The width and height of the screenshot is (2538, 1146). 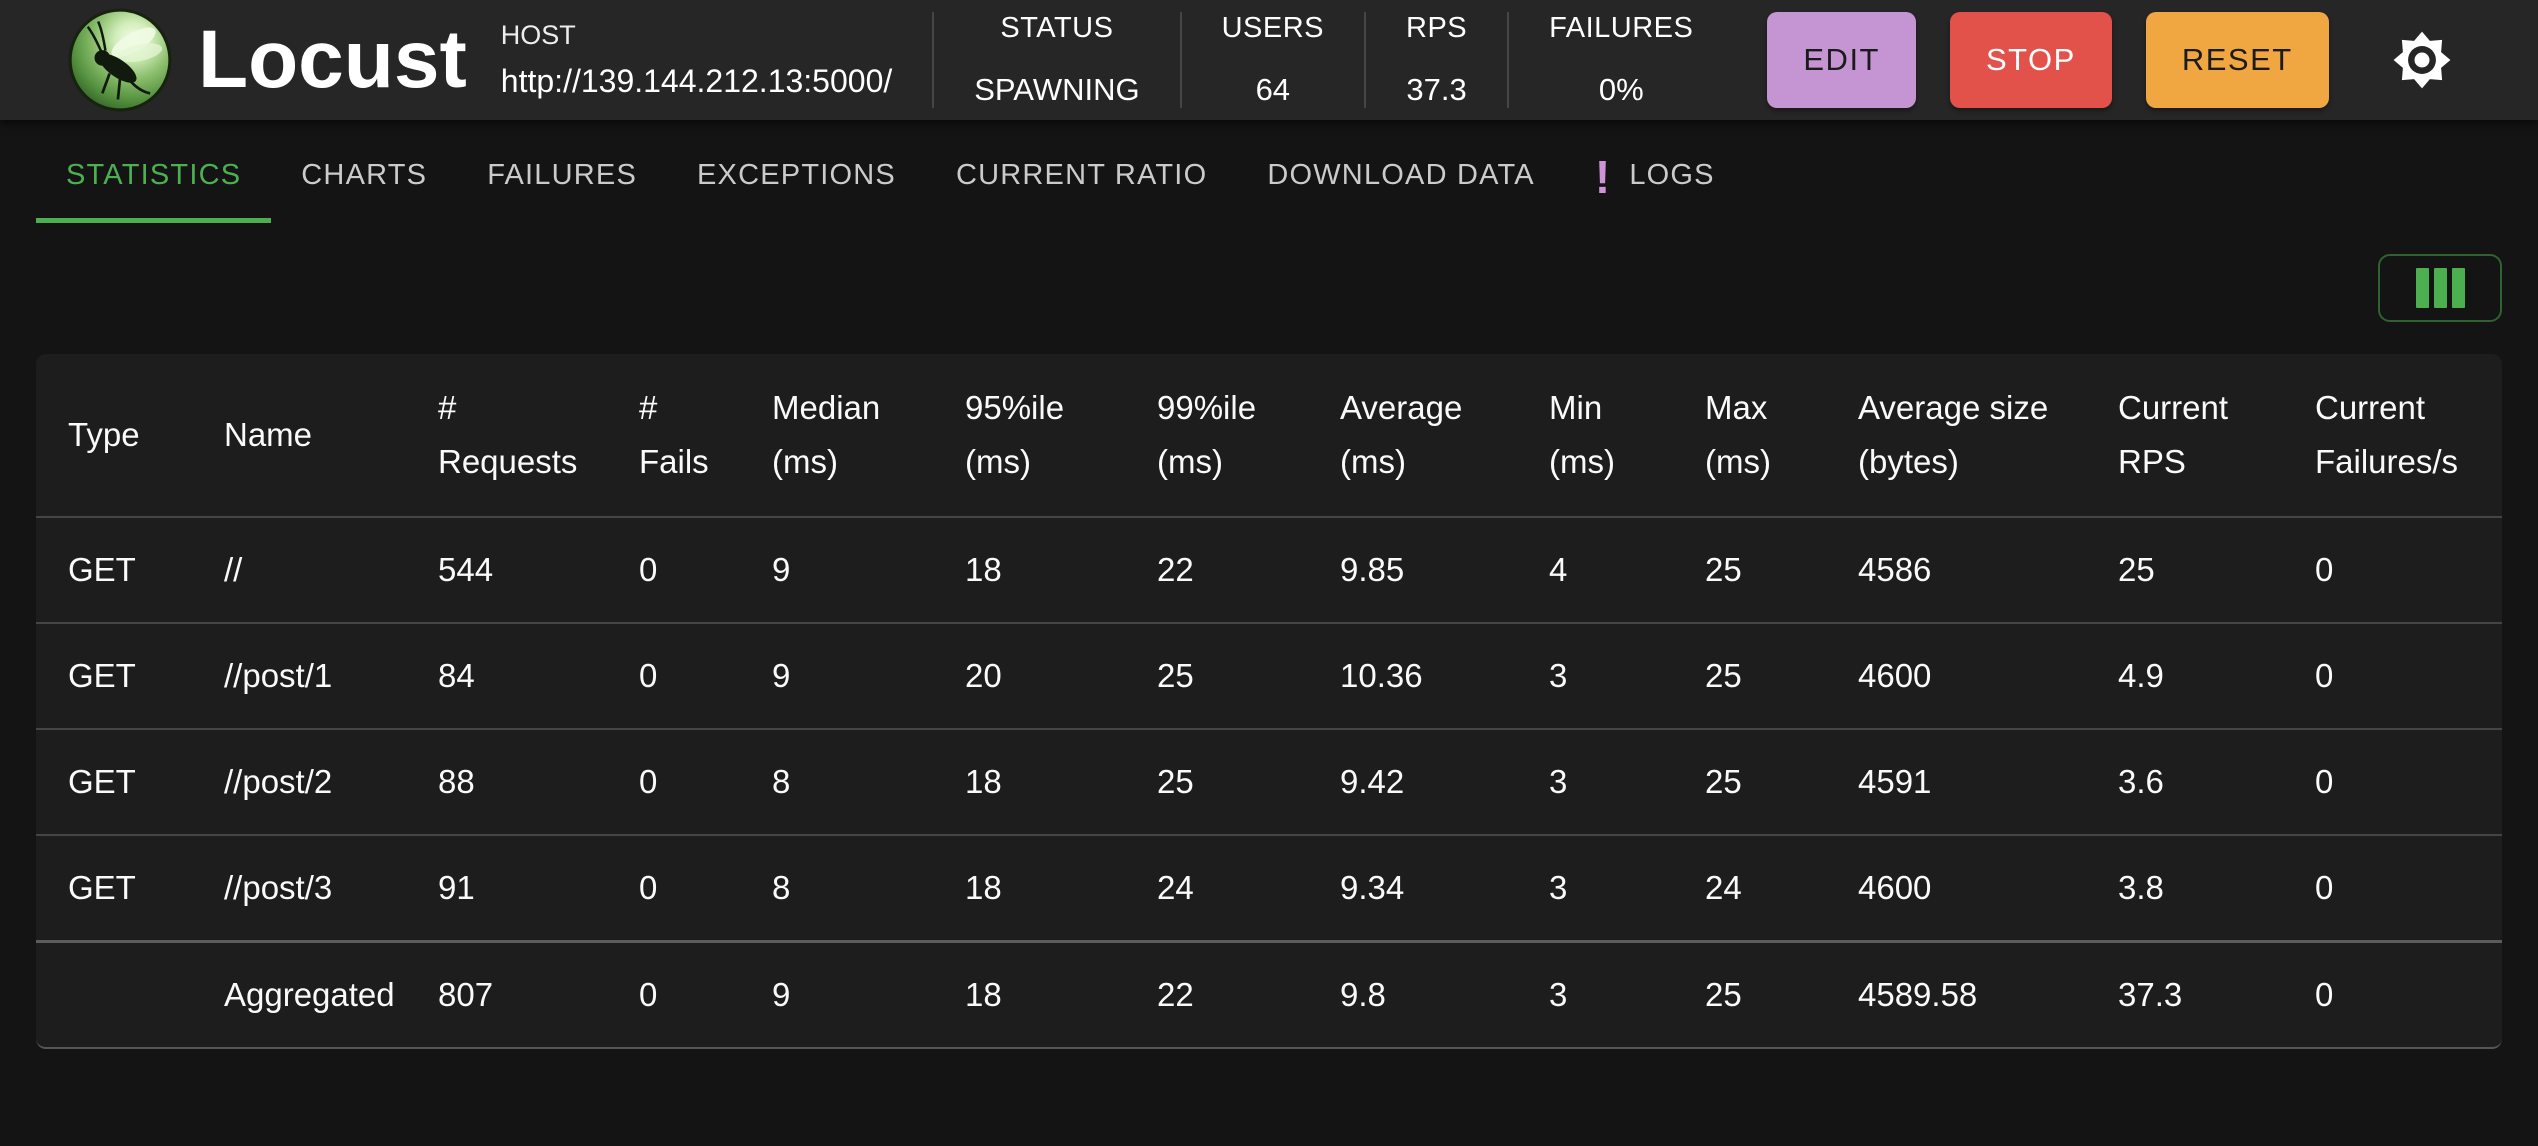 What do you see at coordinates (1081, 175) in the screenshot?
I see `tab-current-ratio: CURRENT RATIO` at bounding box center [1081, 175].